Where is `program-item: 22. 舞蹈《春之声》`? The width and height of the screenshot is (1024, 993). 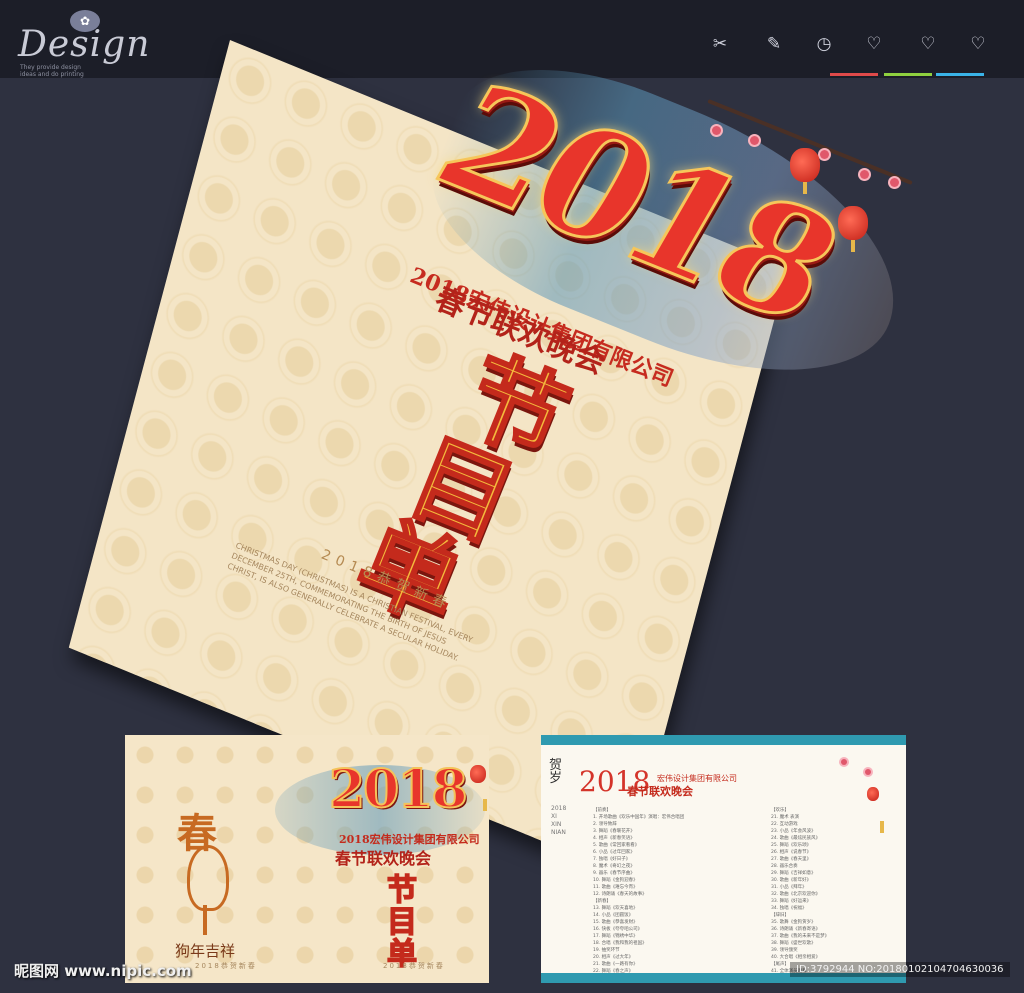
program-item: 22. 舞蹈《春之声》 is located at coordinates (613, 971).